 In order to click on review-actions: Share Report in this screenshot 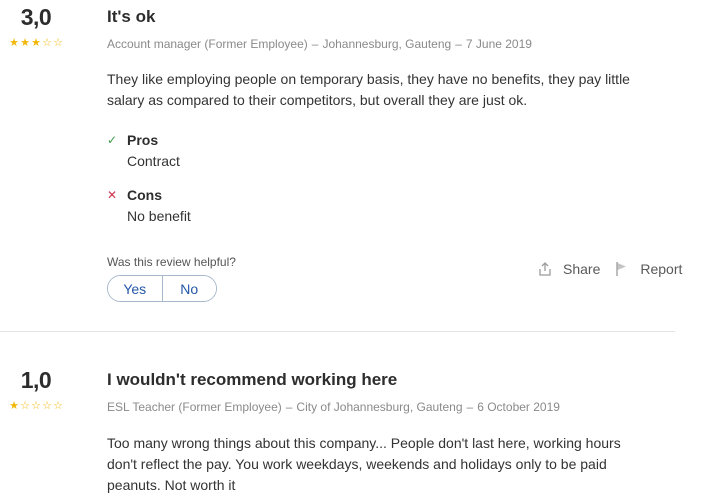, I will do `click(609, 269)`.